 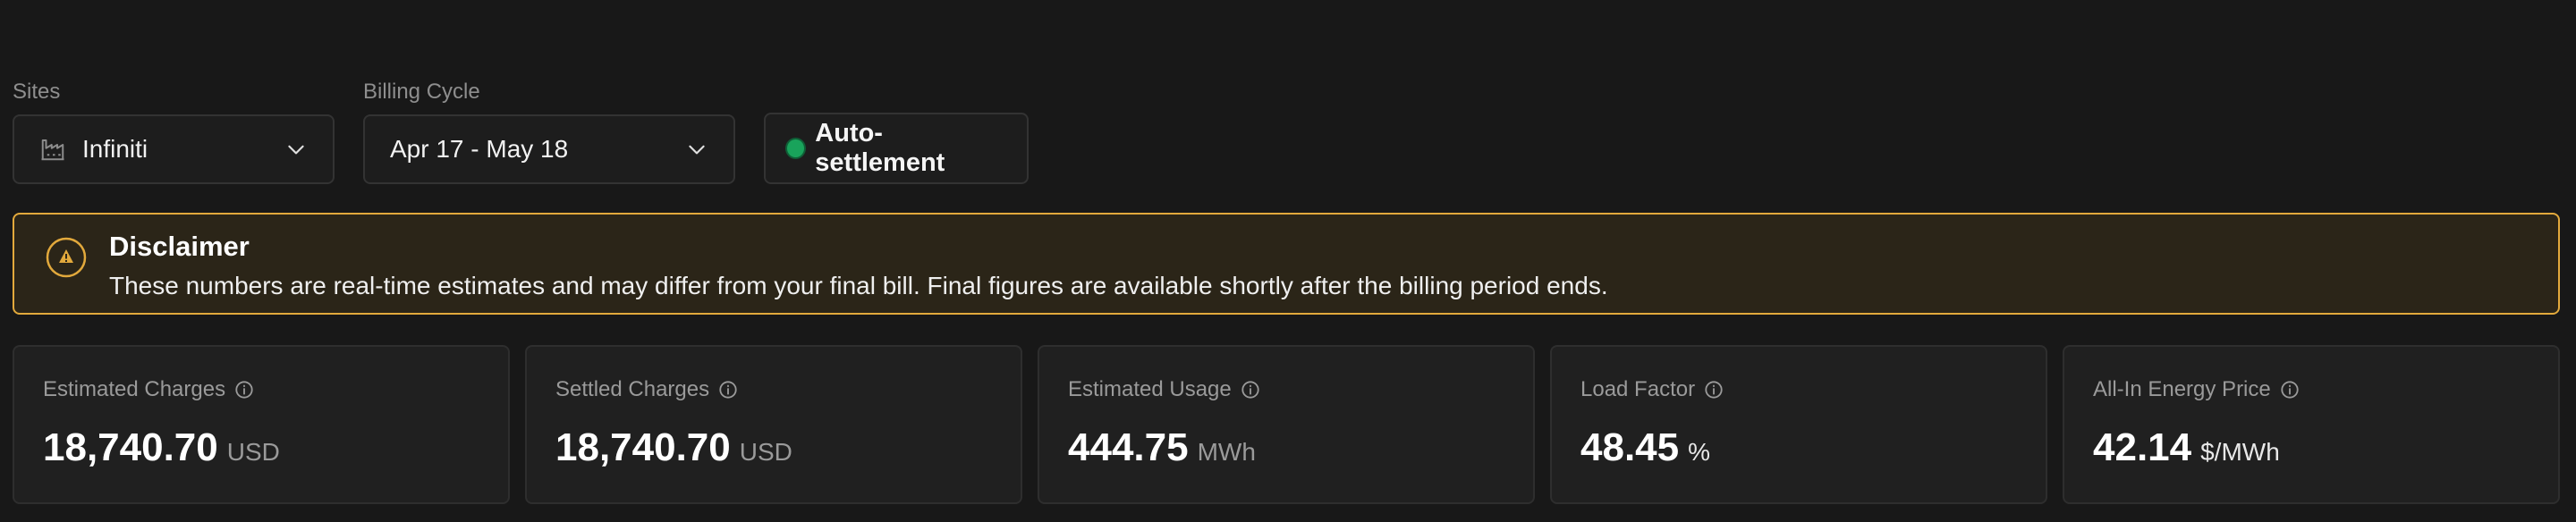 I want to click on billing-cycle-filter: Billing Cycle Apr 17 - May 18, so click(x=549, y=131).